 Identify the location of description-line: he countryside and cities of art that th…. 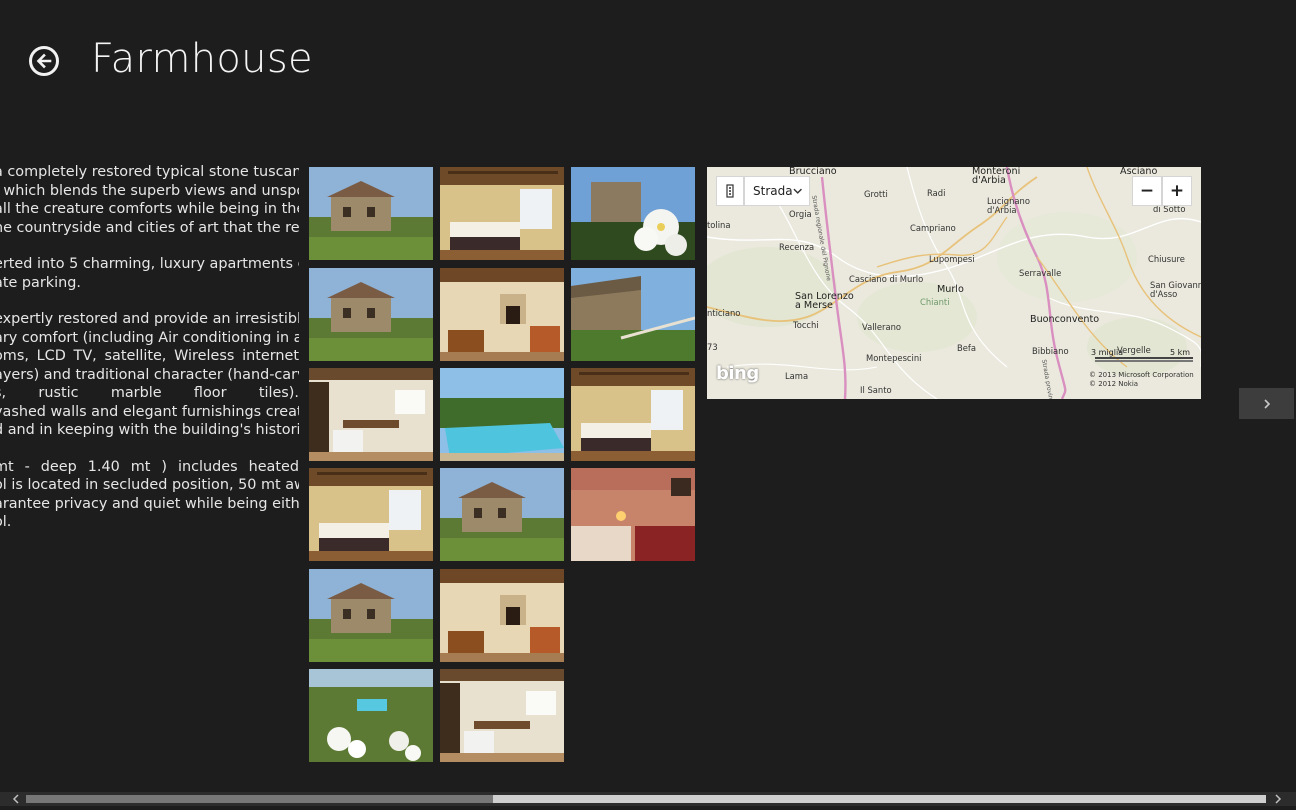
(149, 227).